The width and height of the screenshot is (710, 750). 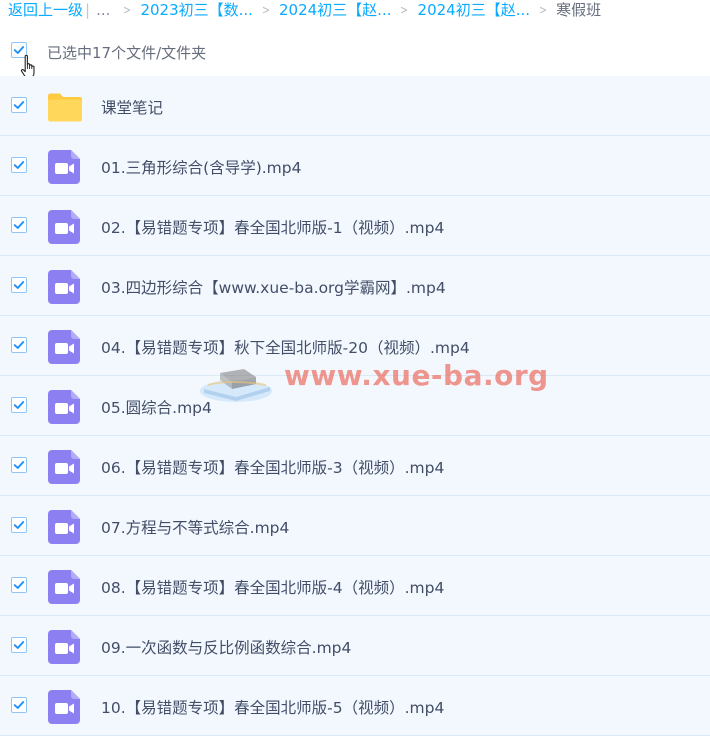 What do you see at coordinates (226, 647) in the screenshot?
I see `file-name: 09.一次函数与反比例函数综合.mp4` at bounding box center [226, 647].